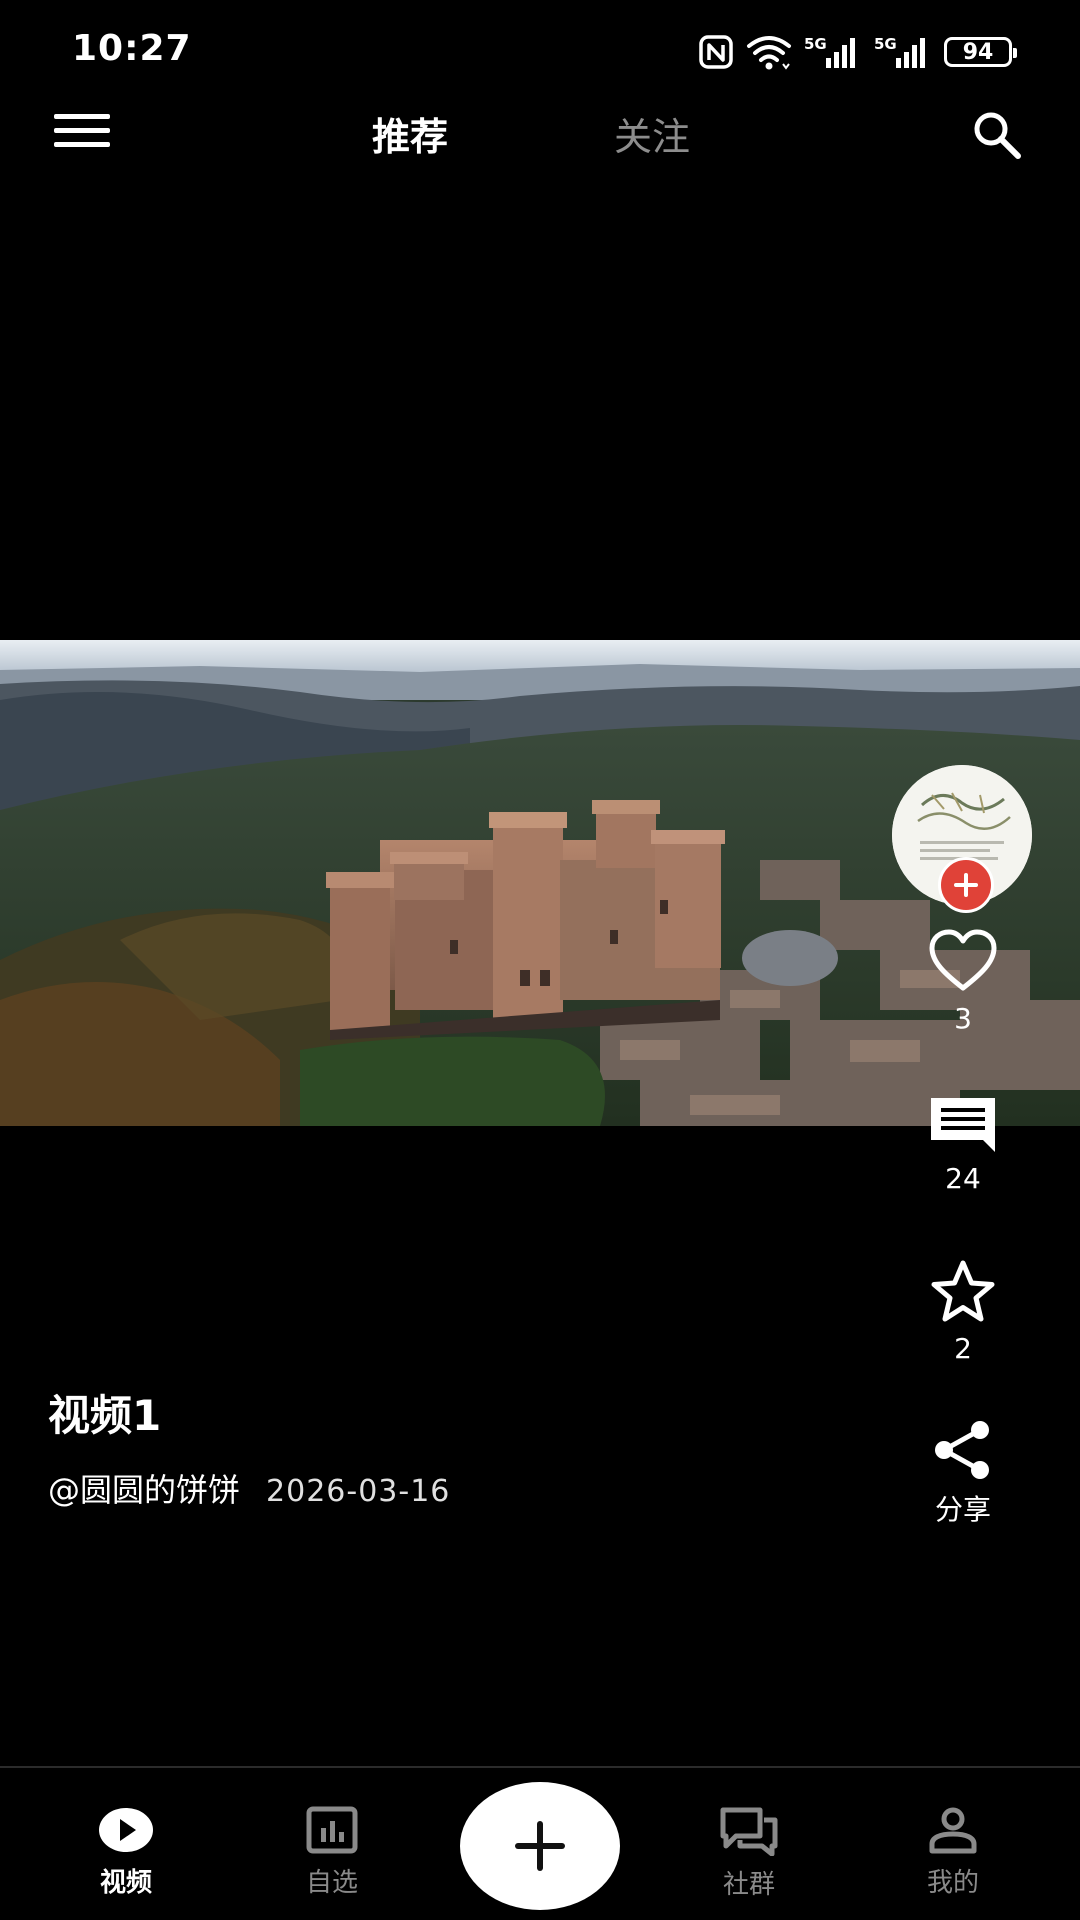  I want to click on person-icon, so click(953, 1830).